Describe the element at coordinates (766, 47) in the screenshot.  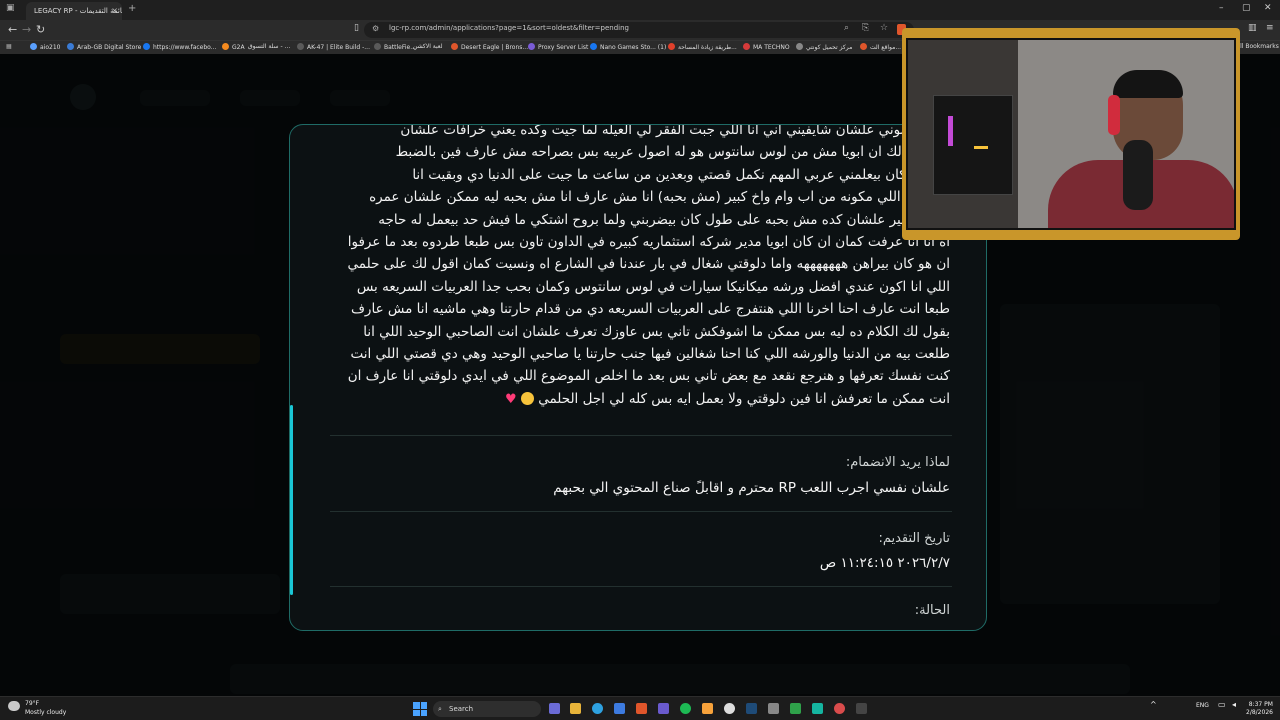
I see `bookmark-item: MA TECHNO` at that location.